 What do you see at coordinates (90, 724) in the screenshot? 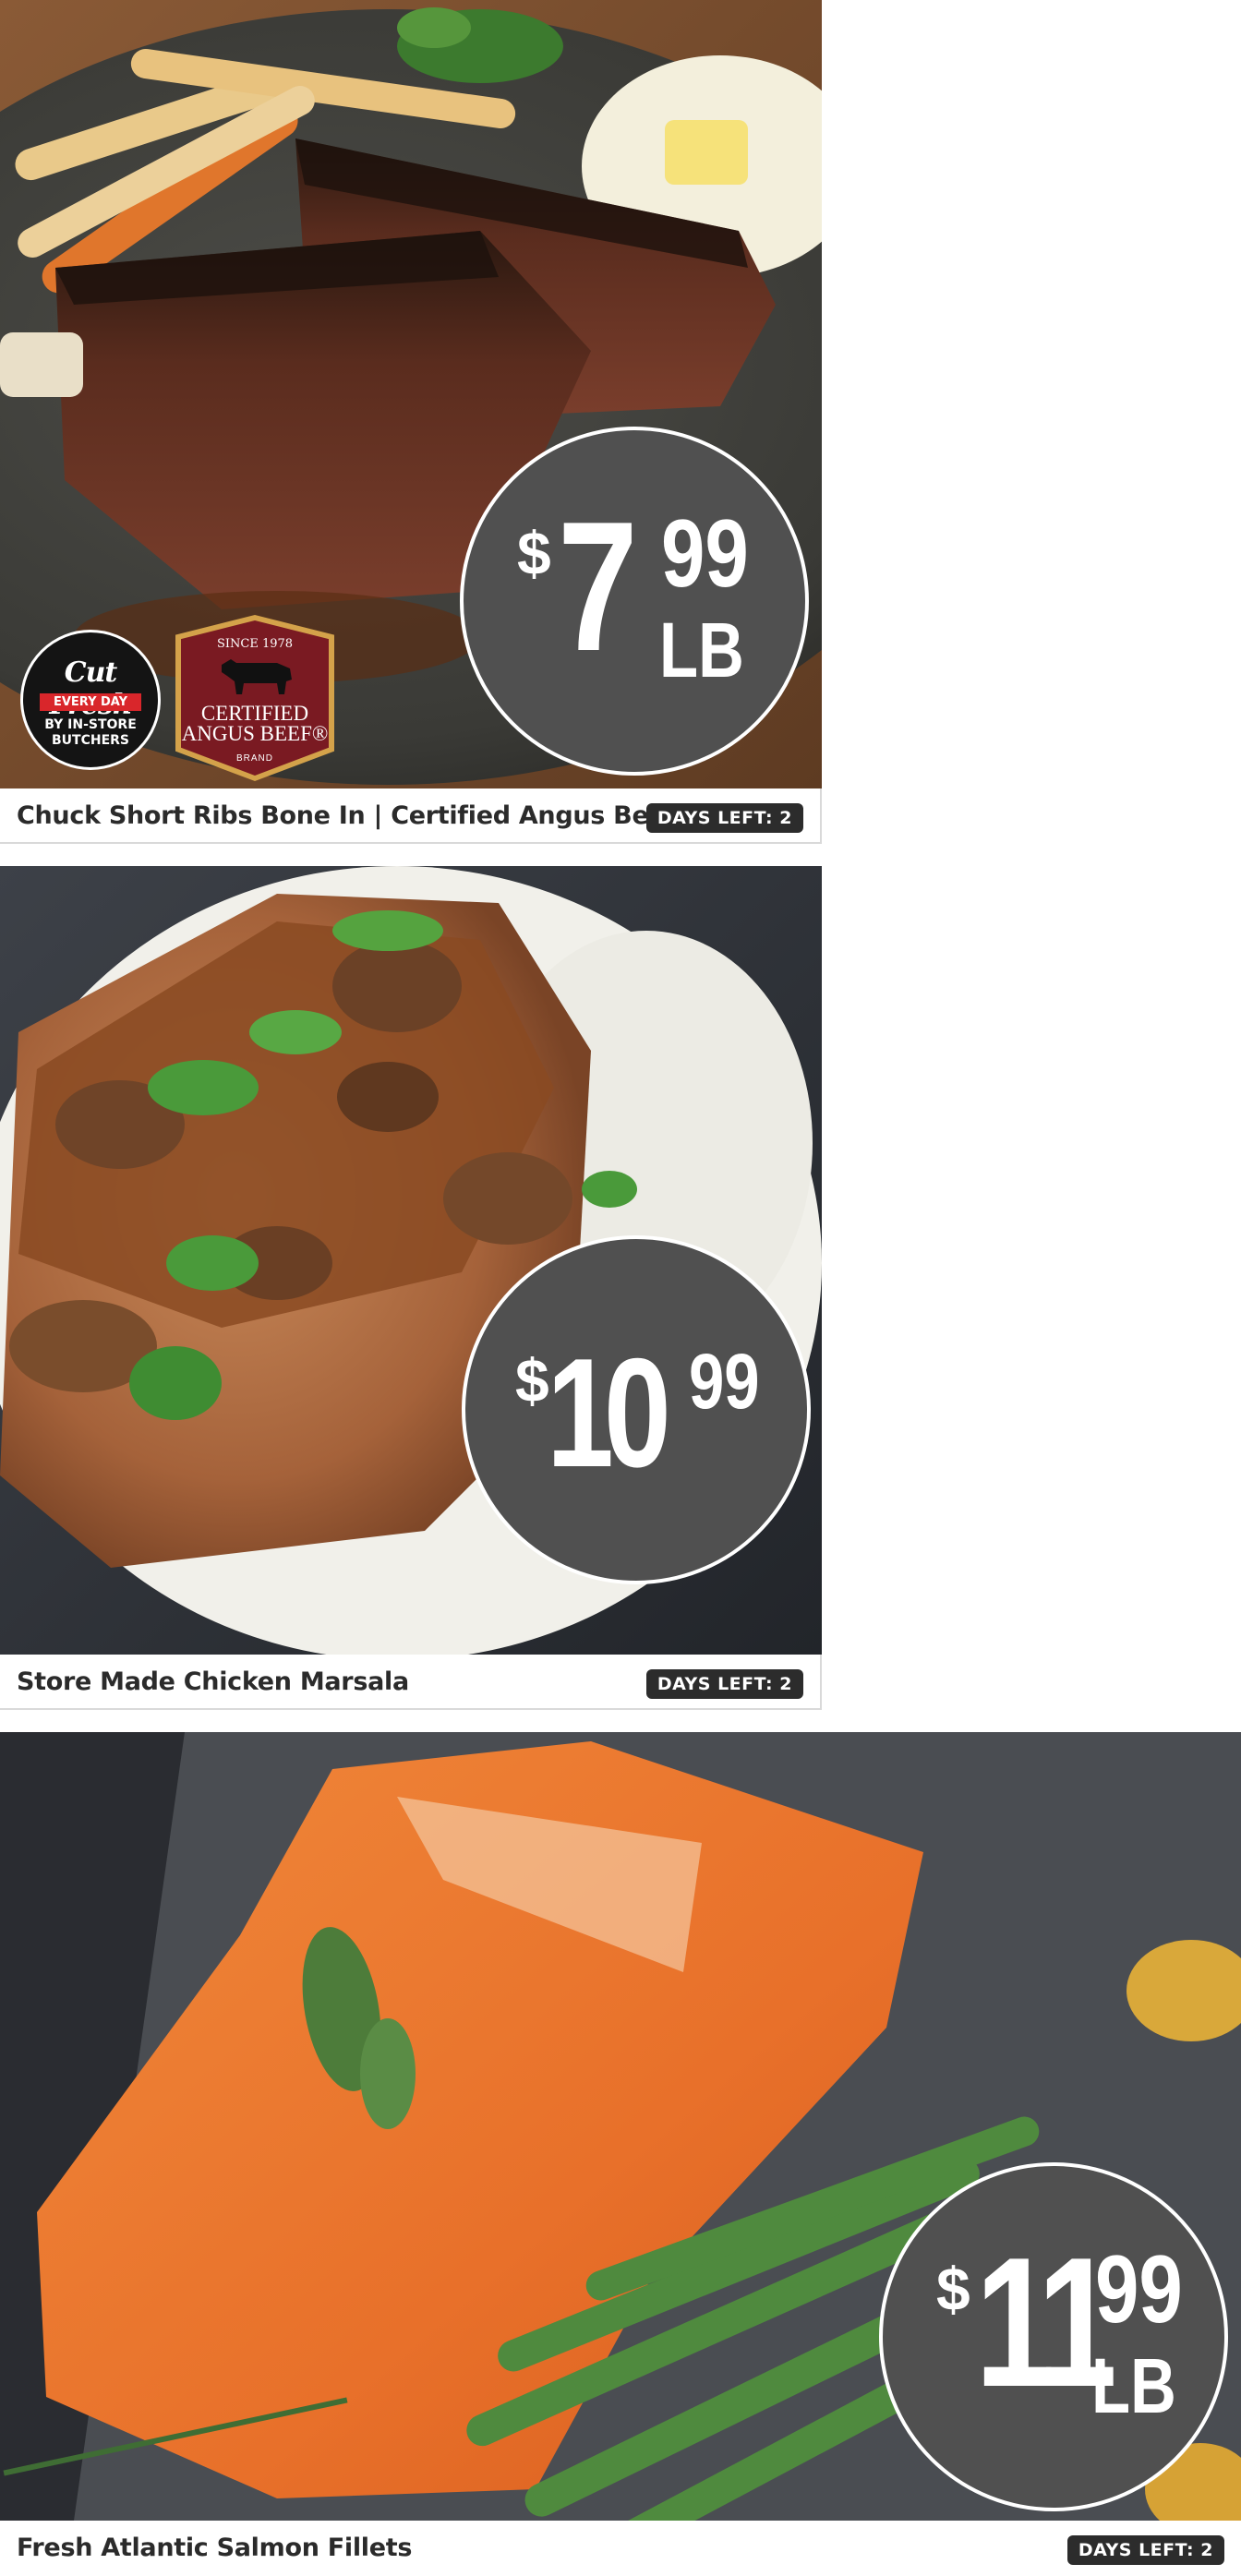
I see `logo-text: BY IN-STORE` at bounding box center [90, 724].